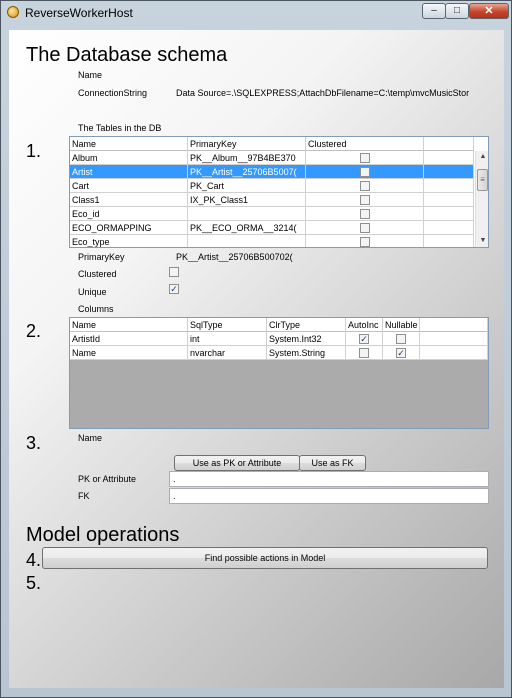 The image size is (512, 698). What do you see at coordinates (247, 186) in the screenshot?
I see `table-pk-cell: PK_Cart` at bounding box center [247, 186].